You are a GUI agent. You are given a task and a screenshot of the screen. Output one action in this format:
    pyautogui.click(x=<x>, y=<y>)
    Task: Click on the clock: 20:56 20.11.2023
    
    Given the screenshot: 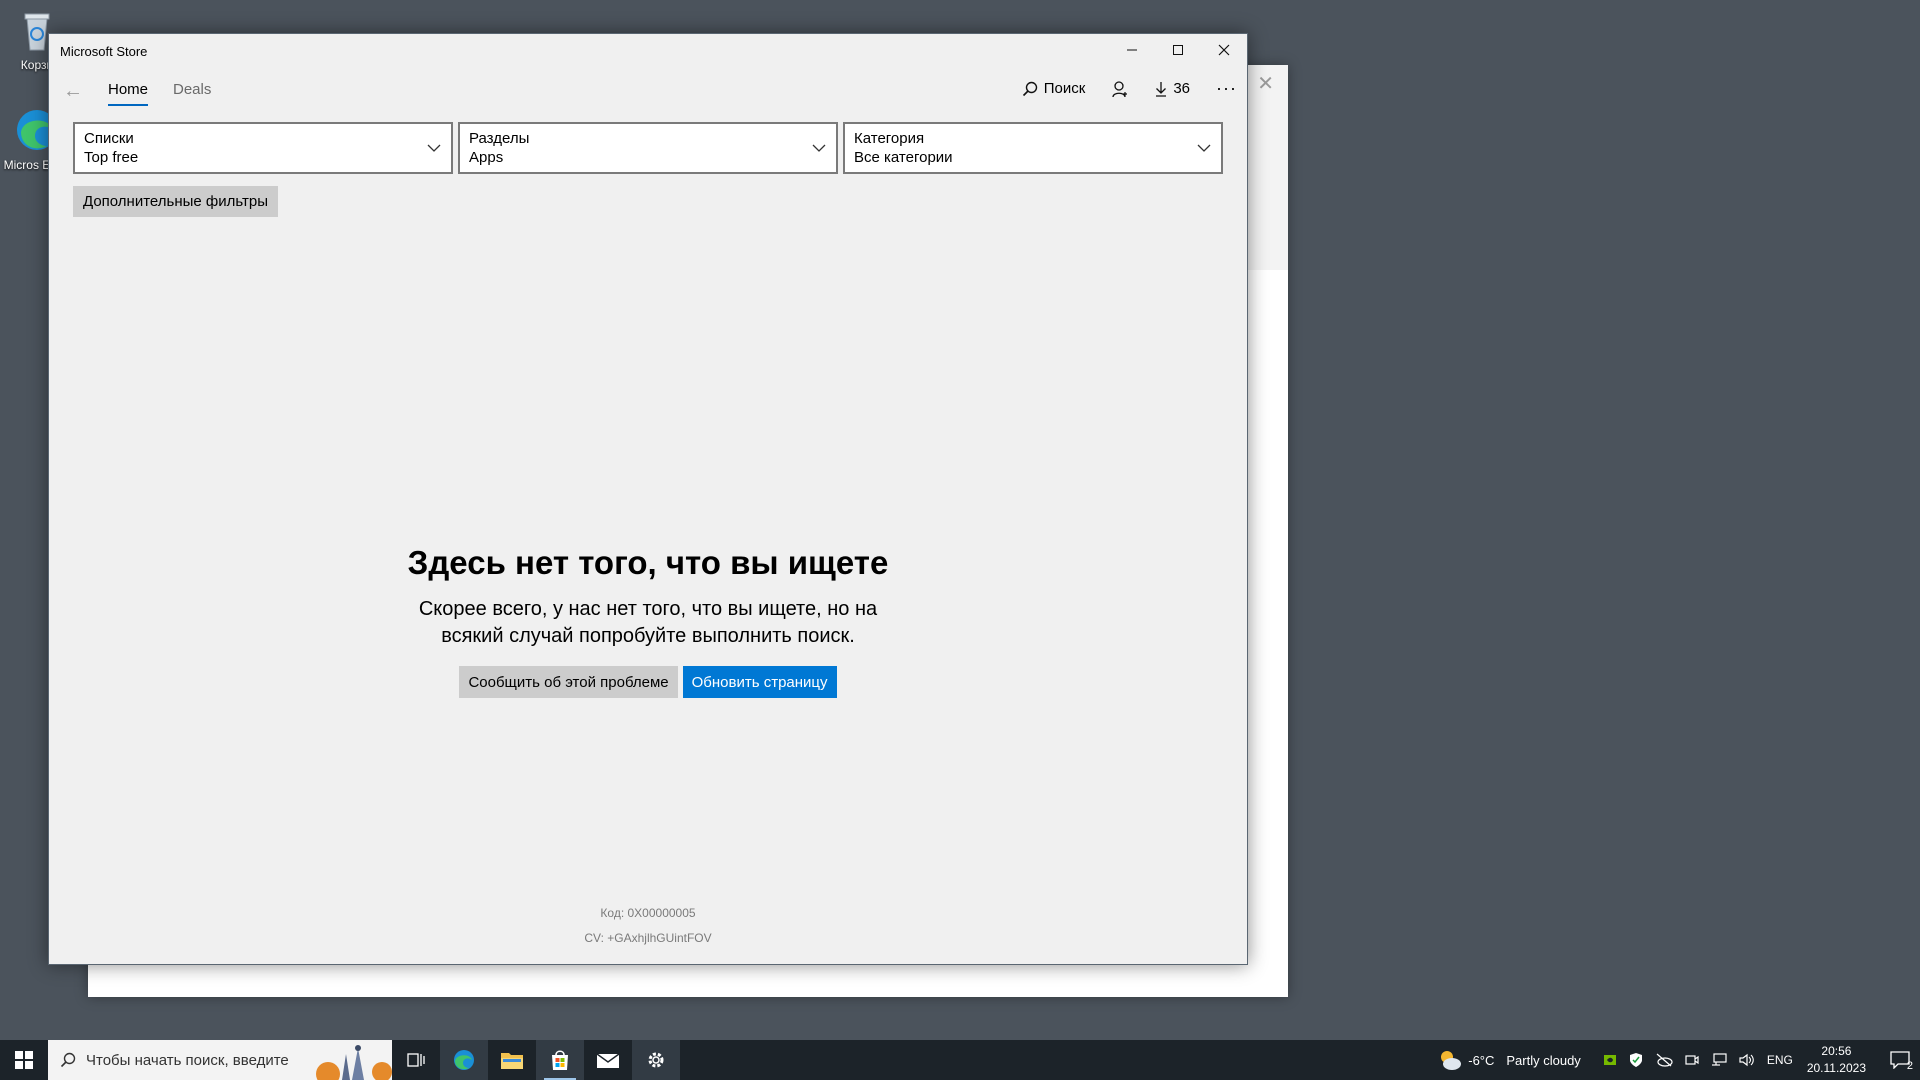 What is the action you would take?
    pyautogui.click(x=1836, y=1060)
    